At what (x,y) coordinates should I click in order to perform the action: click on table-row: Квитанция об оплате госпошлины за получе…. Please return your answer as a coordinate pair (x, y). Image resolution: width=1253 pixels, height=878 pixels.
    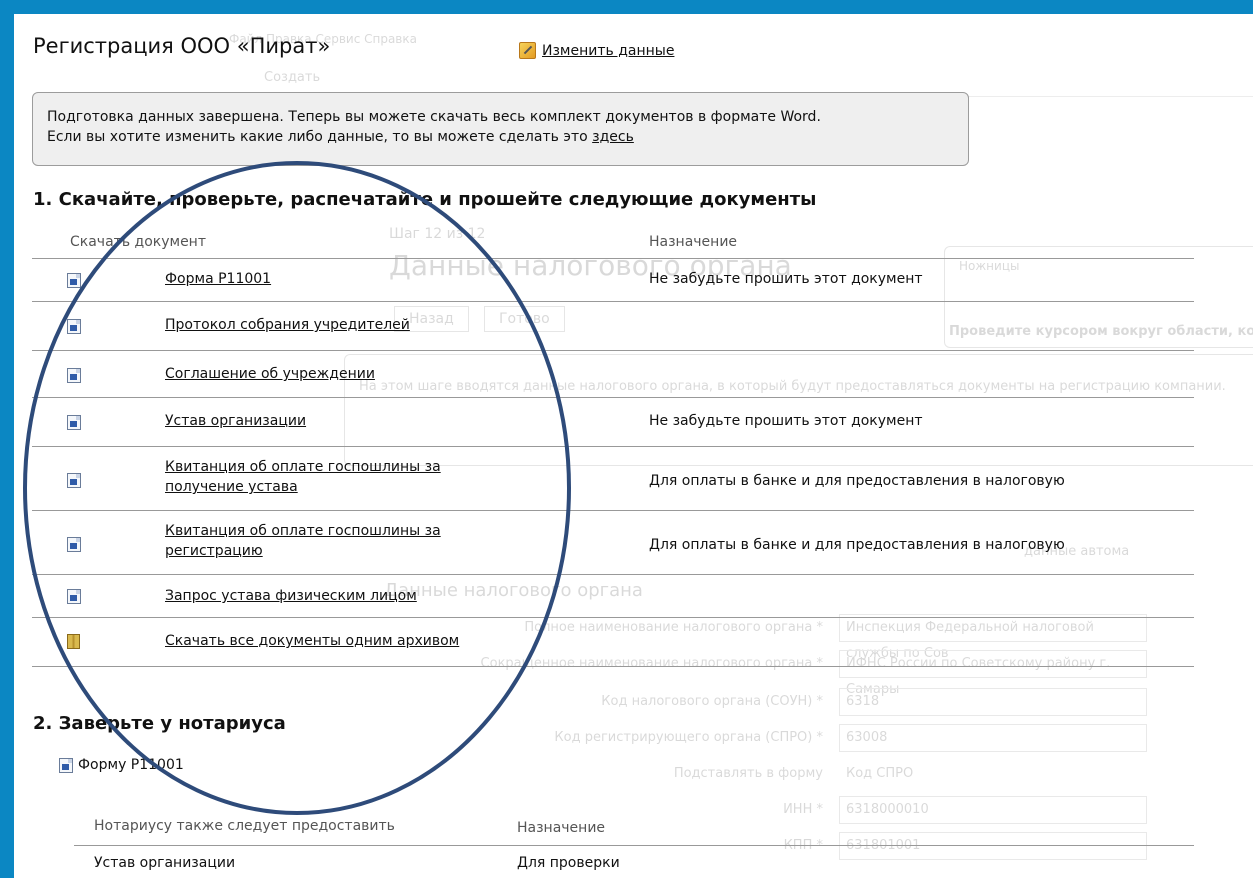
    Looking at the image, I should click on (613, 478).